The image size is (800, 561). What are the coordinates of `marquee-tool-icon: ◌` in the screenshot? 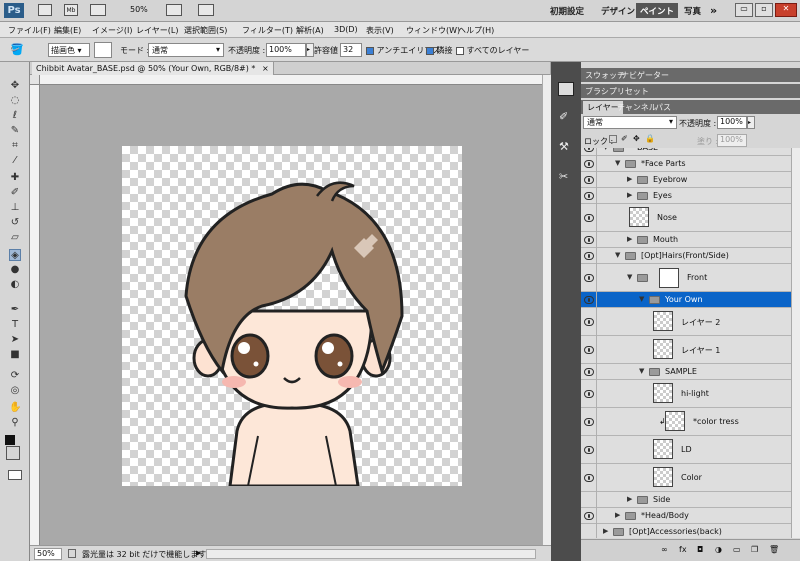 It's located at (15, 101).